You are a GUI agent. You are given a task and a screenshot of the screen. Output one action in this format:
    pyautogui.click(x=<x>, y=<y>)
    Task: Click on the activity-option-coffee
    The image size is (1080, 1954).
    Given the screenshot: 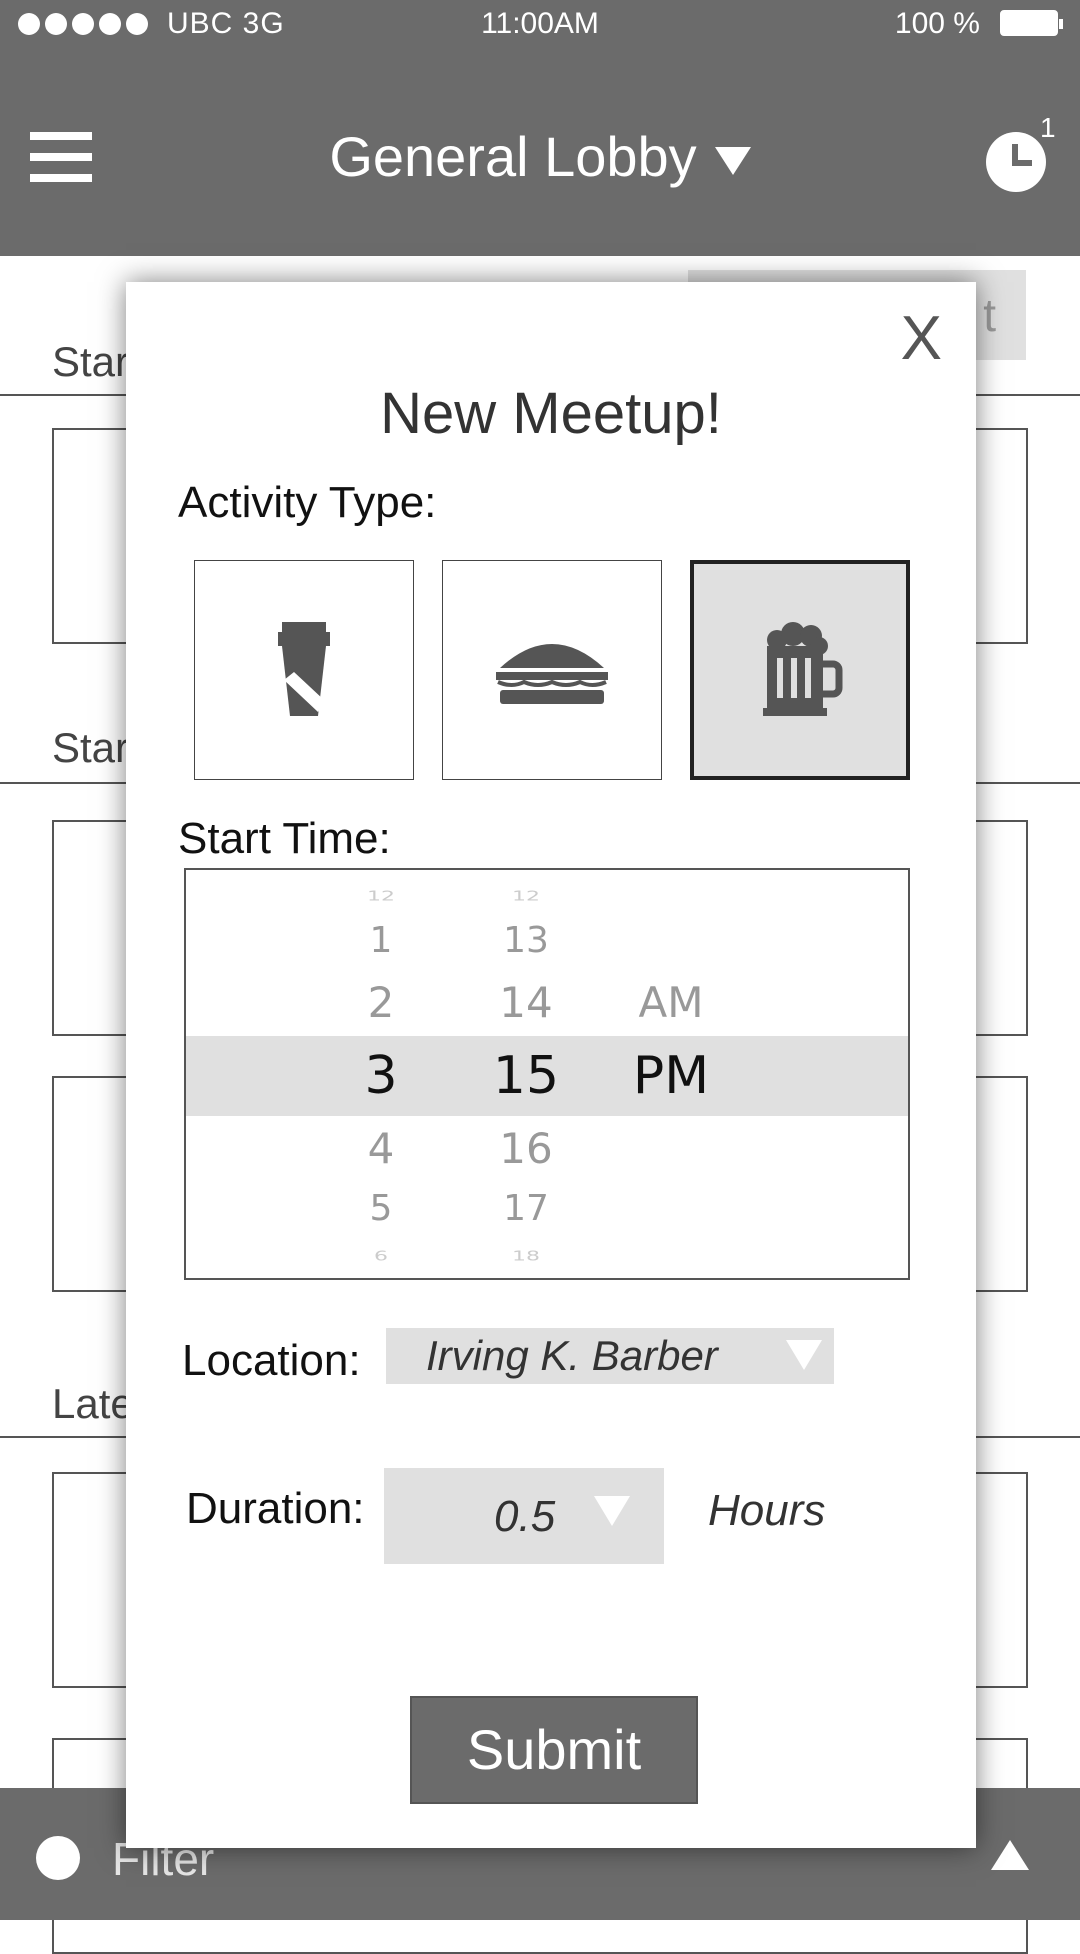 What is the action you would take?
    pyautogui.click(x=304, y=670)
    